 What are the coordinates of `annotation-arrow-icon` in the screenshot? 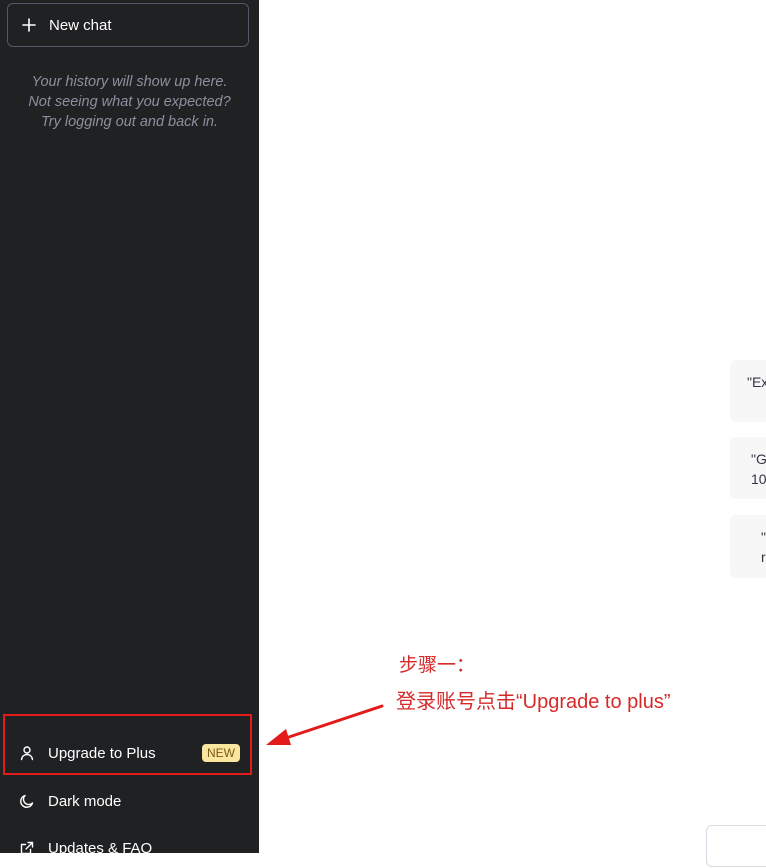 It's located at (325, 724).